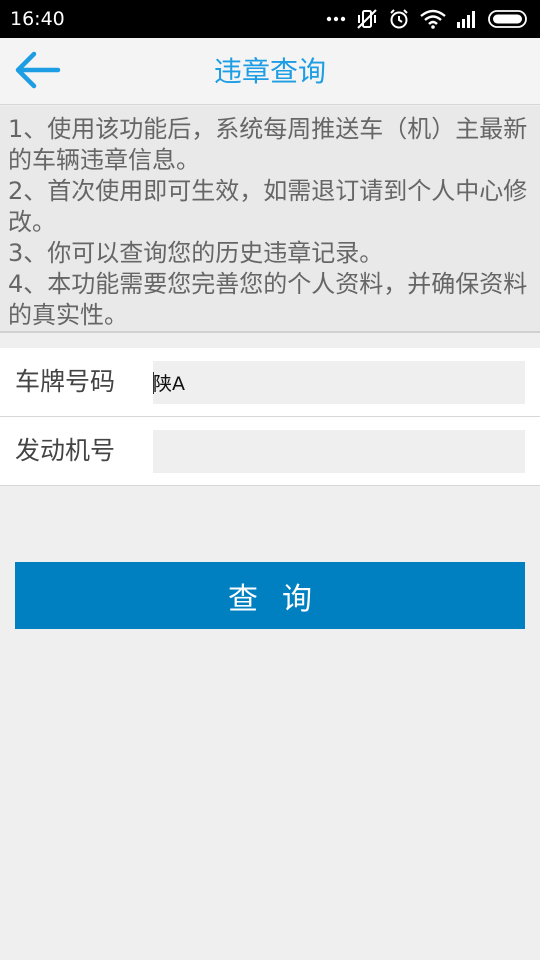  Describe the element at coordinates (37, 19) in the screenshot. I see `status-time: 16:40` at that location.